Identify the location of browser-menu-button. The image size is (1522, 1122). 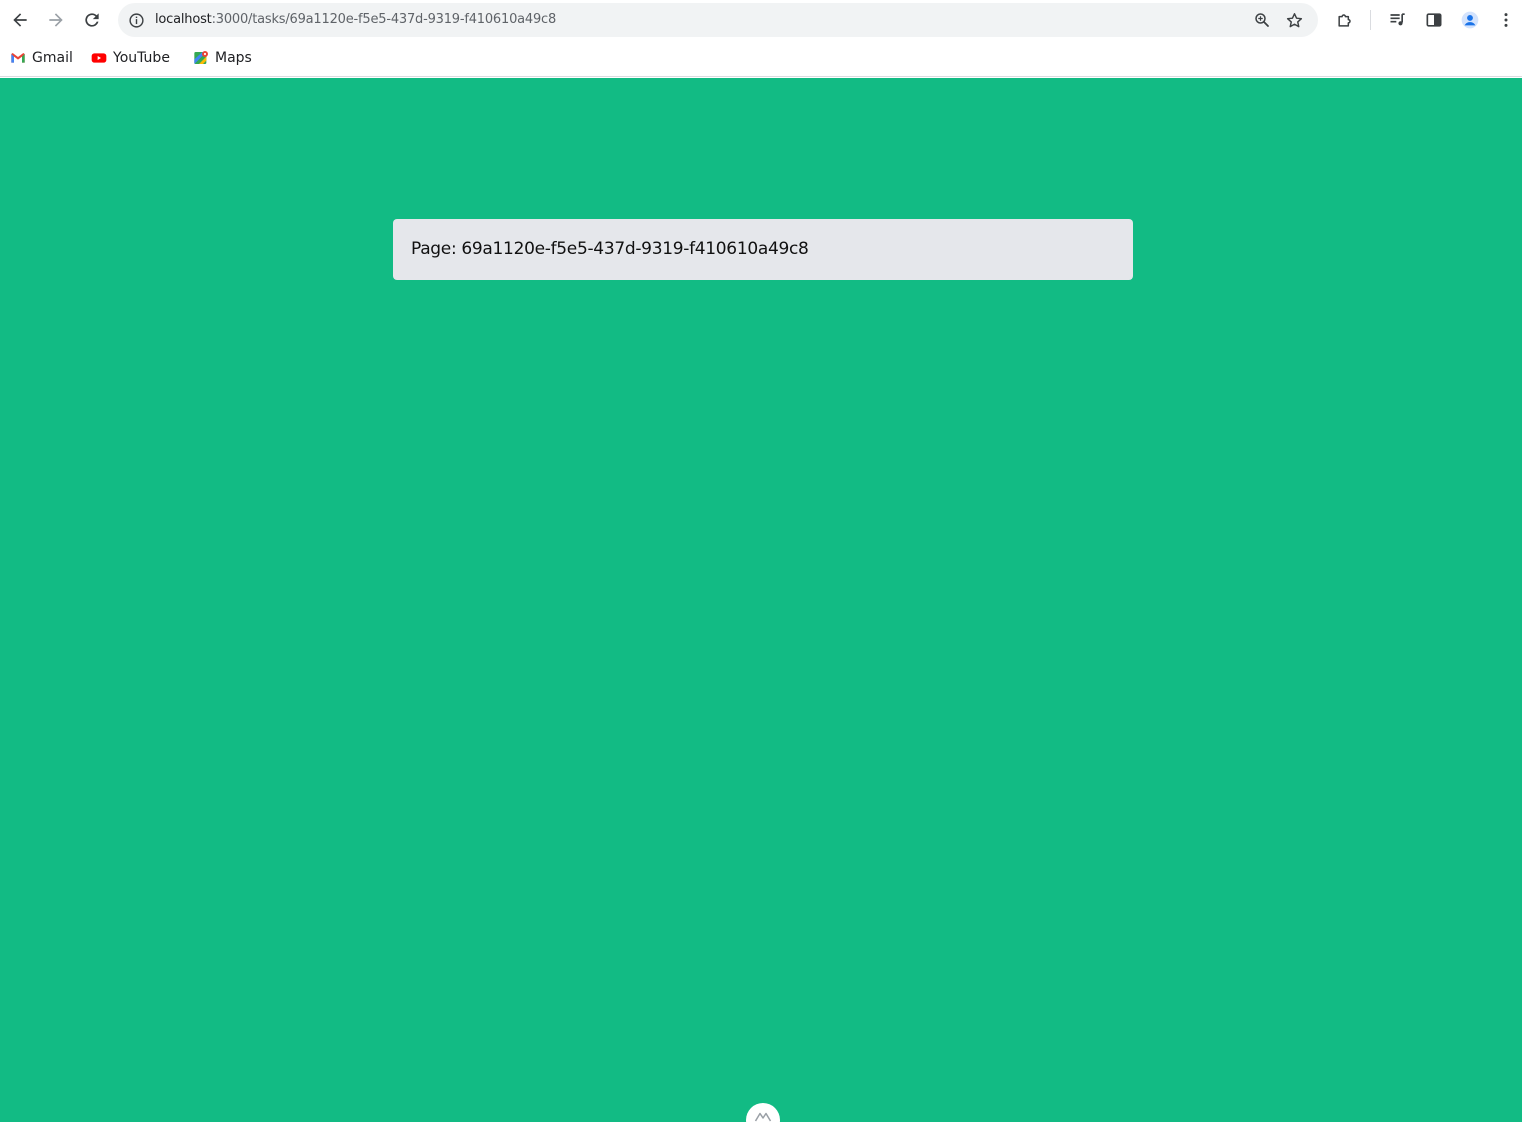
(1506, 20).